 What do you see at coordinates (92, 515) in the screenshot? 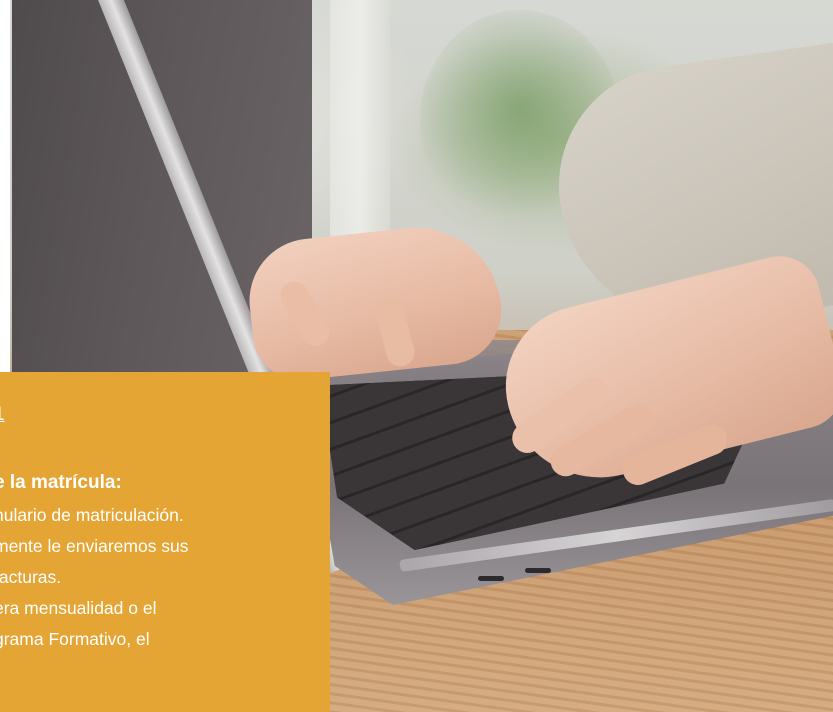
I see `panel-text-line: nulario de matriculación.` at bounding box center [92, 515].